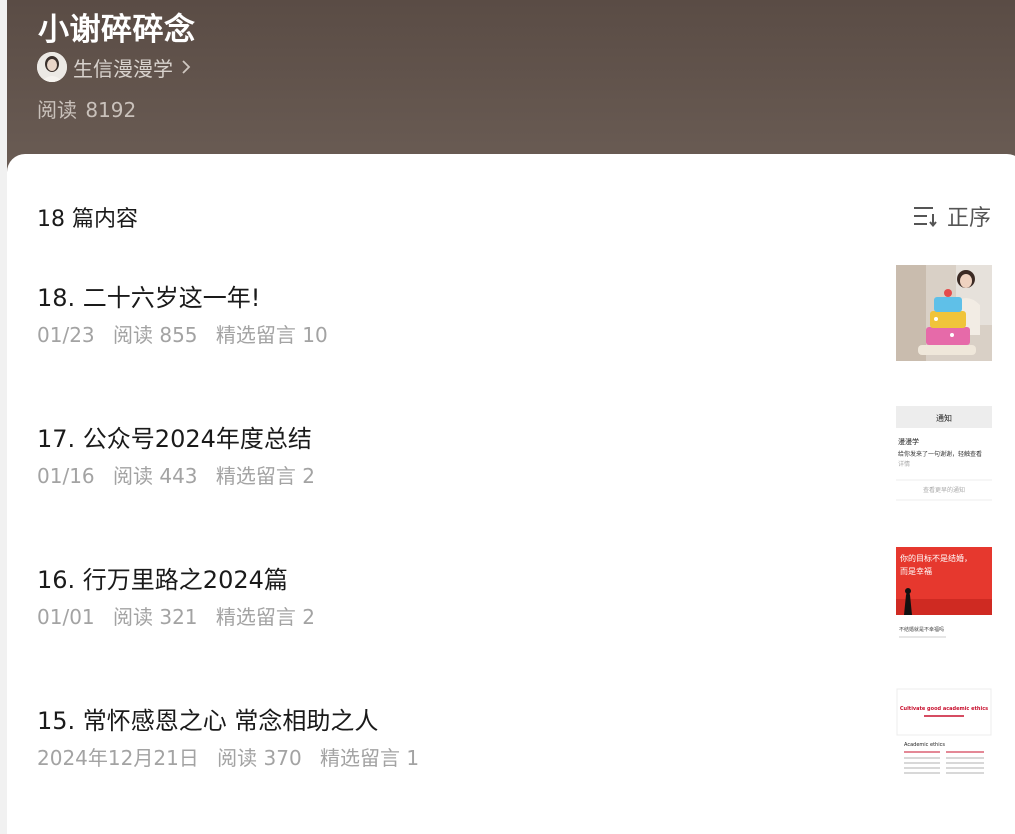  Describe the element at coordinates (162, 580) in the screenshot. I see `article-title: 16. 行万里路之2024篇` at that location.